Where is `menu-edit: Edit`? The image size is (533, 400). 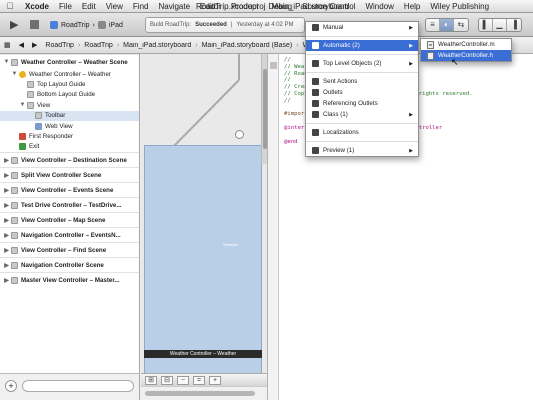 menu-edit: Edit is located at coordinates (89, 6).